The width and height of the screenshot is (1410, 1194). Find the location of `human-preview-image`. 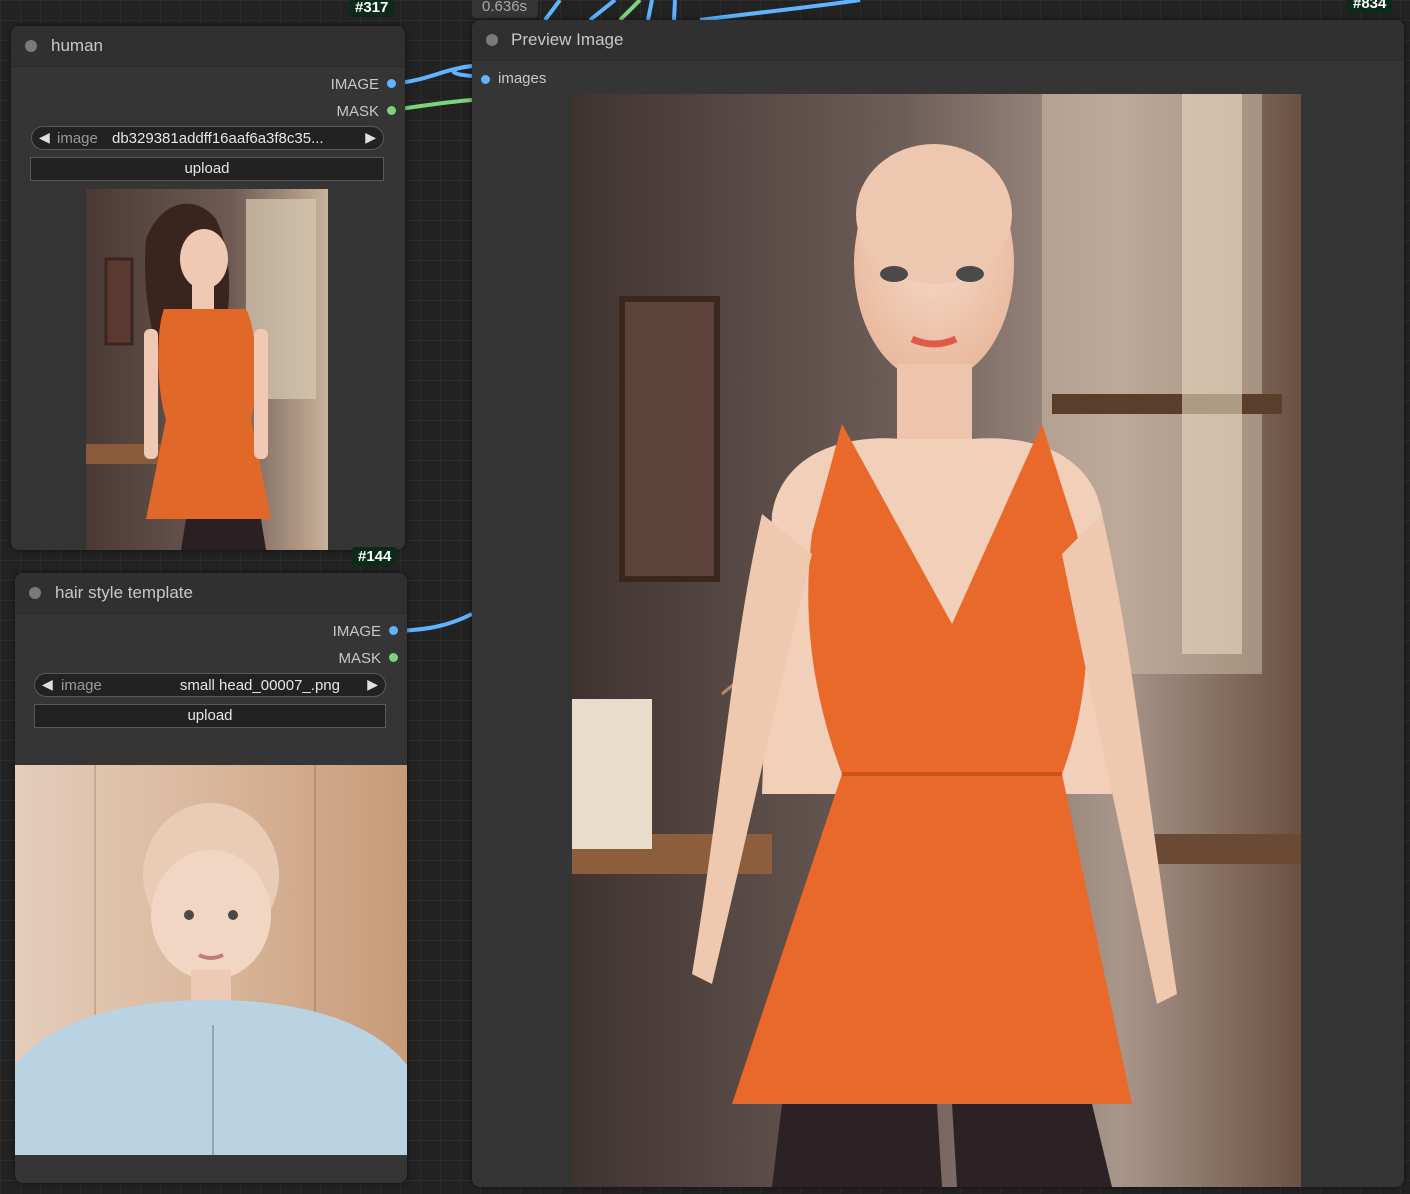

human-preview-image is located at coordinates (207, 369).